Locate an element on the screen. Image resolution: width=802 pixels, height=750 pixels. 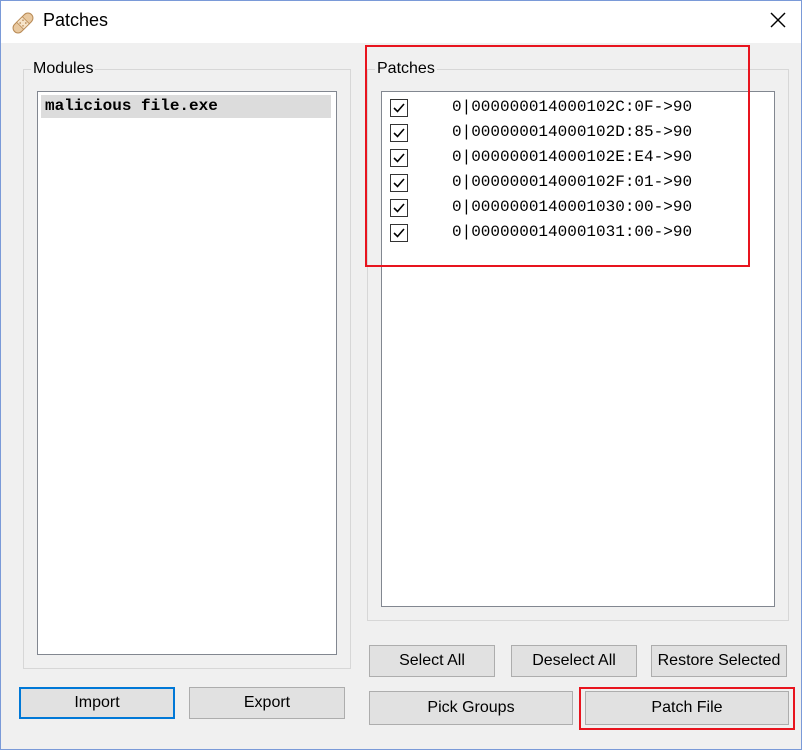
export-button: Export is located at coordinates (267, 703).